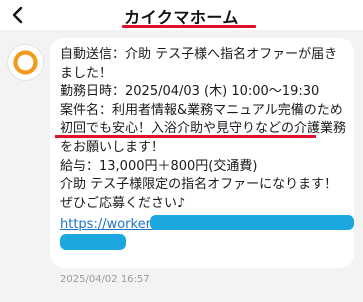 The image size is (363, 302). I want to click on message-timestamp: 2025/04/02 16:57, so click(105, 279).